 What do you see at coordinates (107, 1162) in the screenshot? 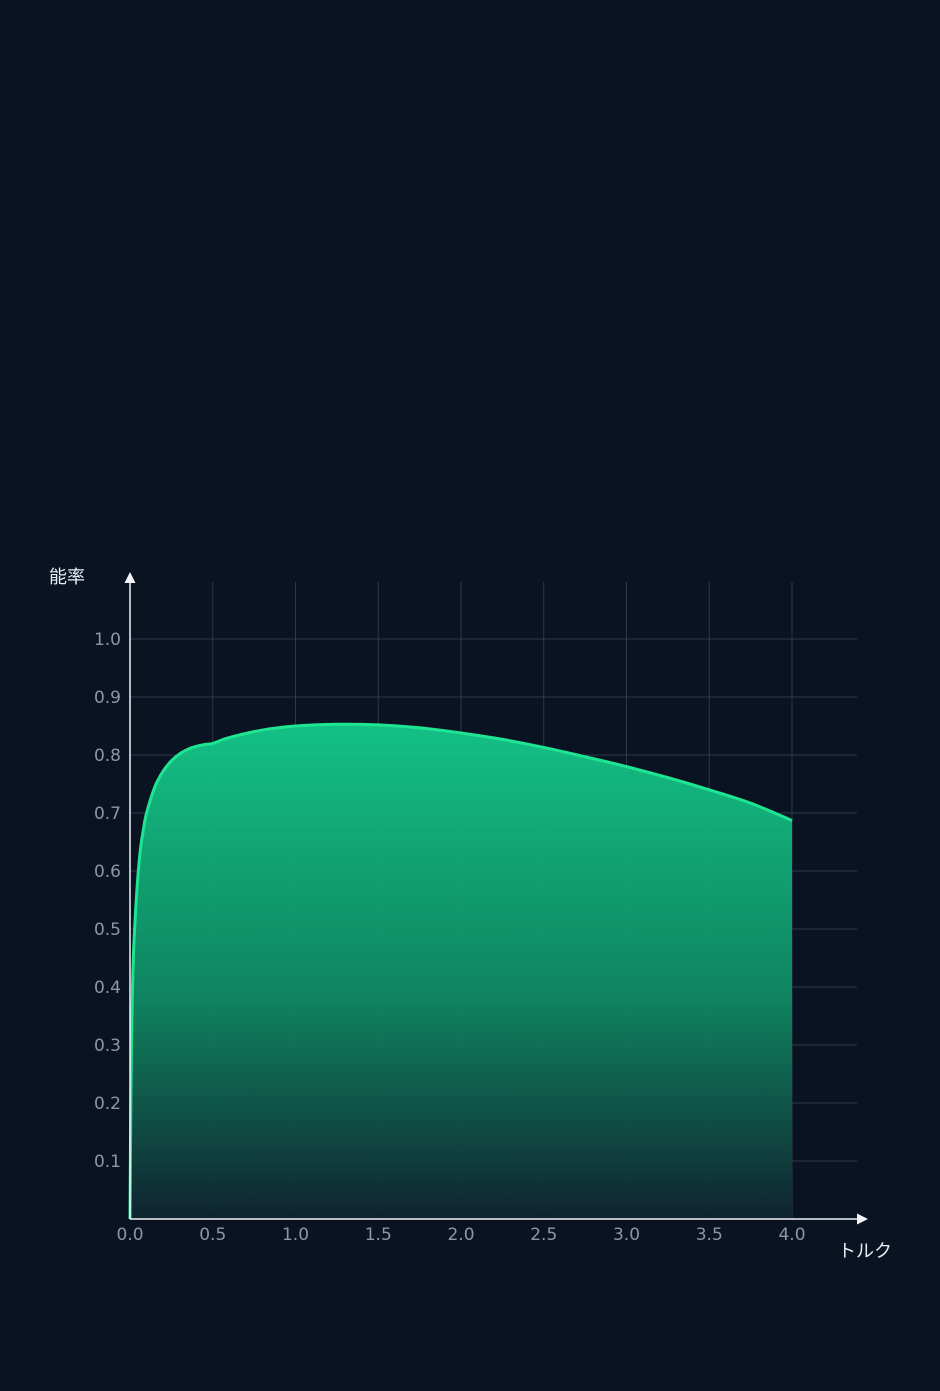
I see `y-tick-label: 0.1` at bounding box center [107, 1162].